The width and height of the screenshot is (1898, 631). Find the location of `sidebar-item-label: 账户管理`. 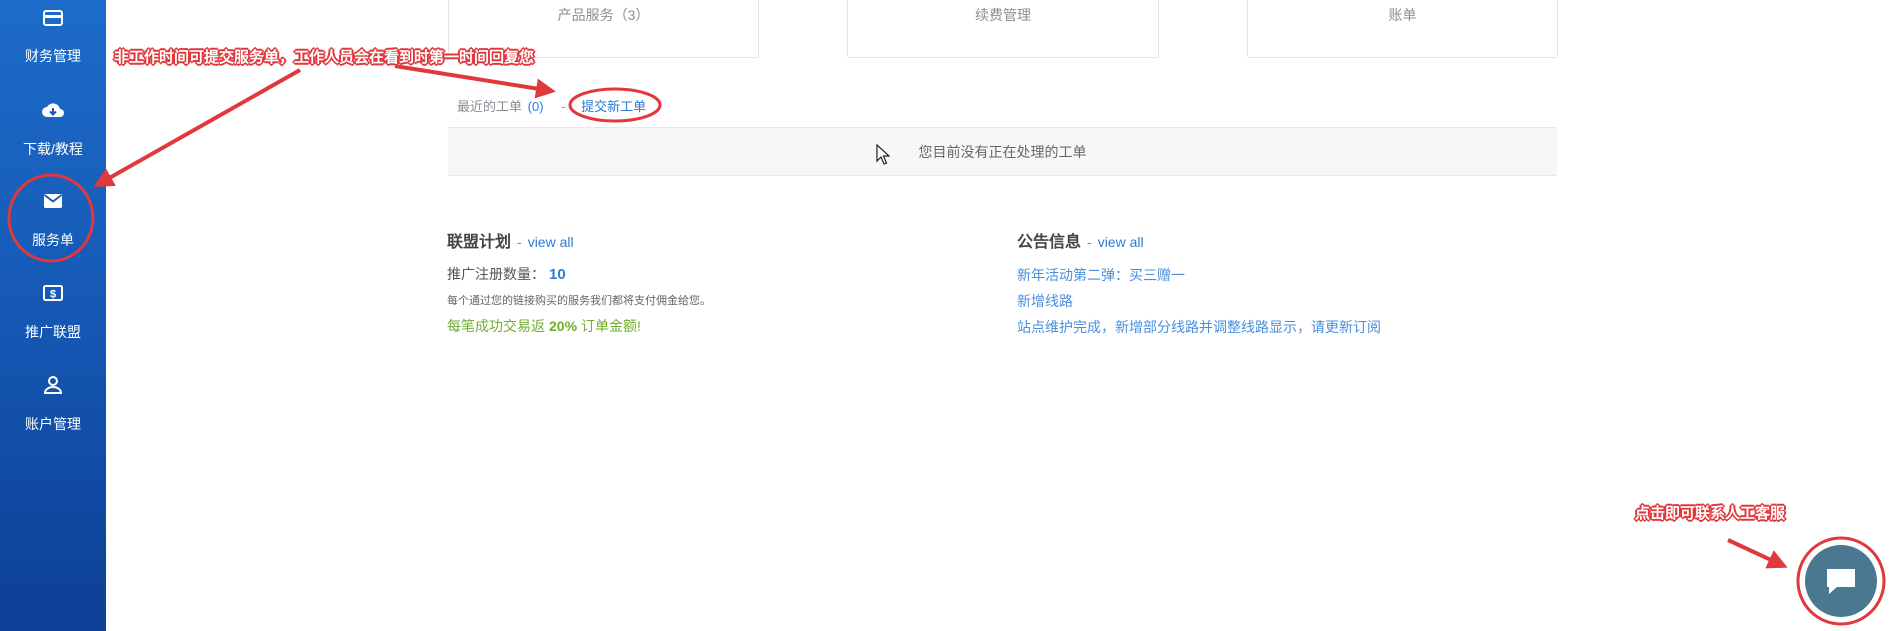

sidebar-item-label: 账户管理 is located at coordinates (53, 424).